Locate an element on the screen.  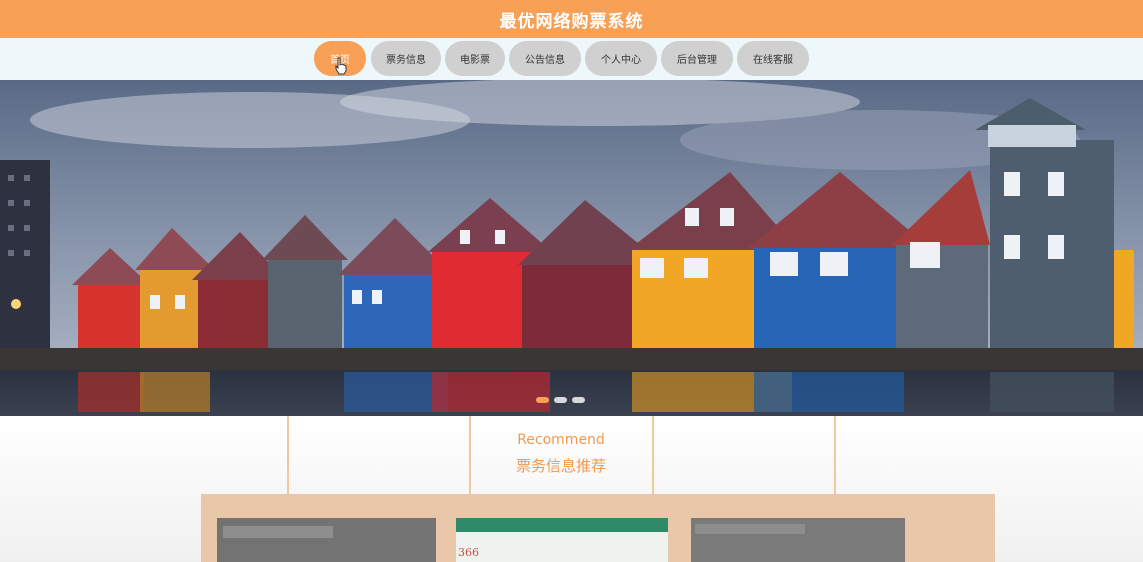
recommend-title-zh: 票务信息推荐 is located at coordinates (560, 466).